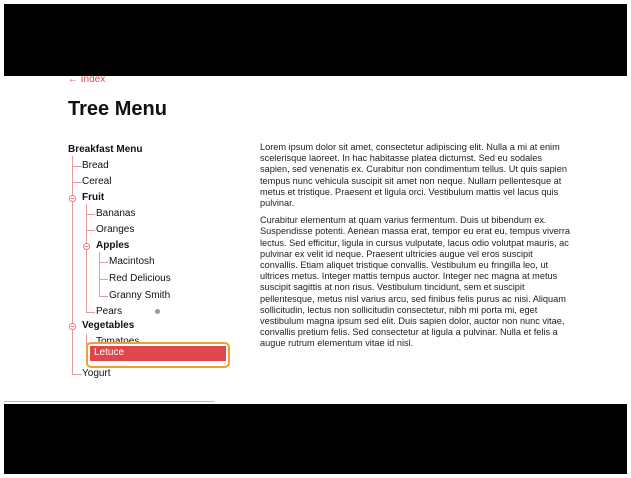  What do you see at coordinates (115, 214) in the screenshot?
I see `tree-item-bananas: Bananas` at bounding box center [115, 214].